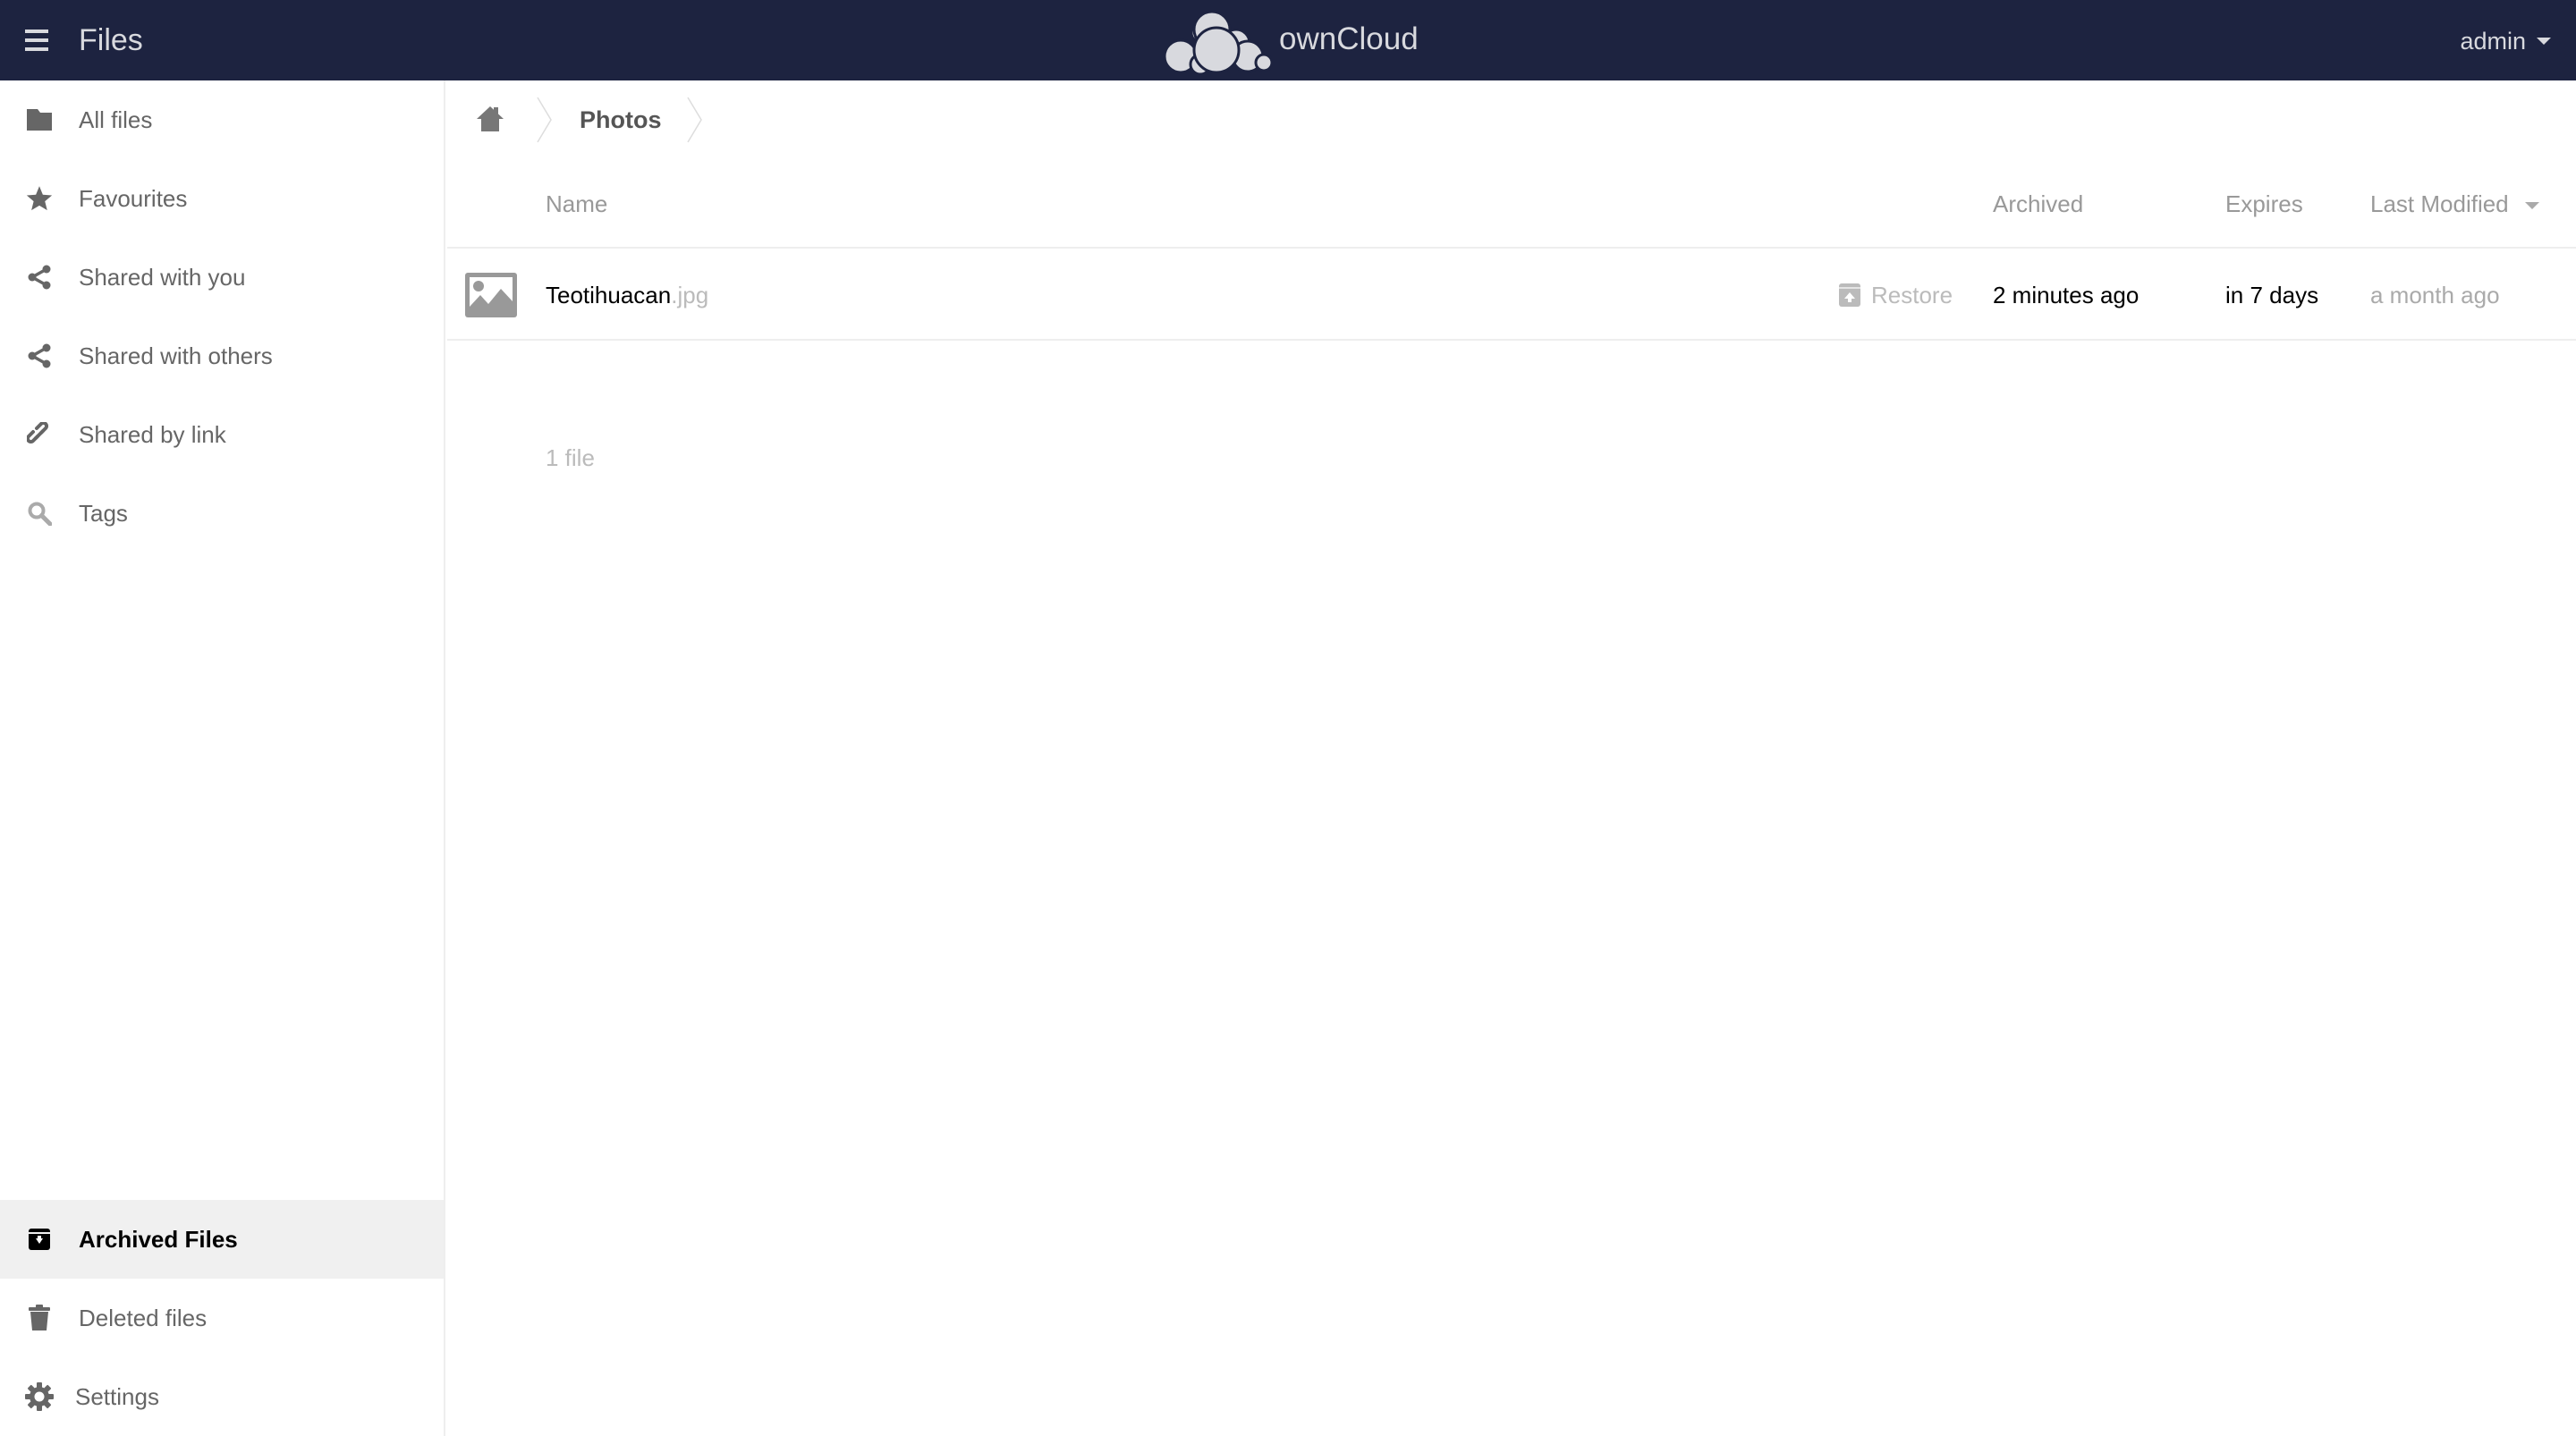 The height and width of the screenshot is (1436, 2576). Describe the element at coordinates (1849, 295) in the screenshot. I see `restore-icon` at that location.